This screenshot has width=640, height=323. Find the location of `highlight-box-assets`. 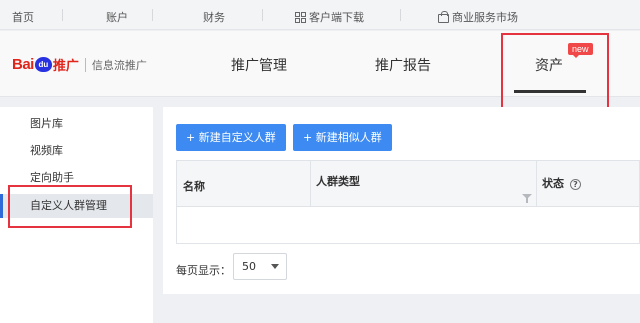

highlight-box-assets is located at coordinates (555, 74).